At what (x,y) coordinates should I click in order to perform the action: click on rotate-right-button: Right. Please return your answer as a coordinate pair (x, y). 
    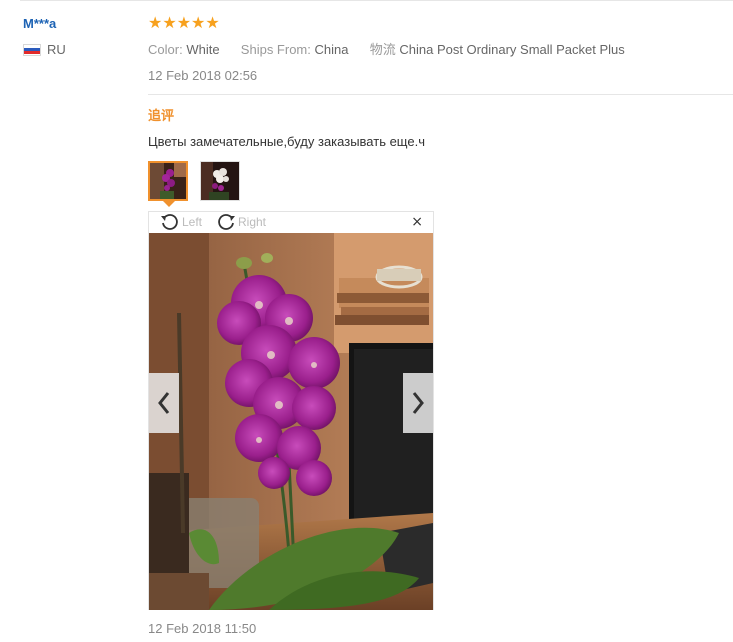
    Looking at the image, I should click on (240, 222).